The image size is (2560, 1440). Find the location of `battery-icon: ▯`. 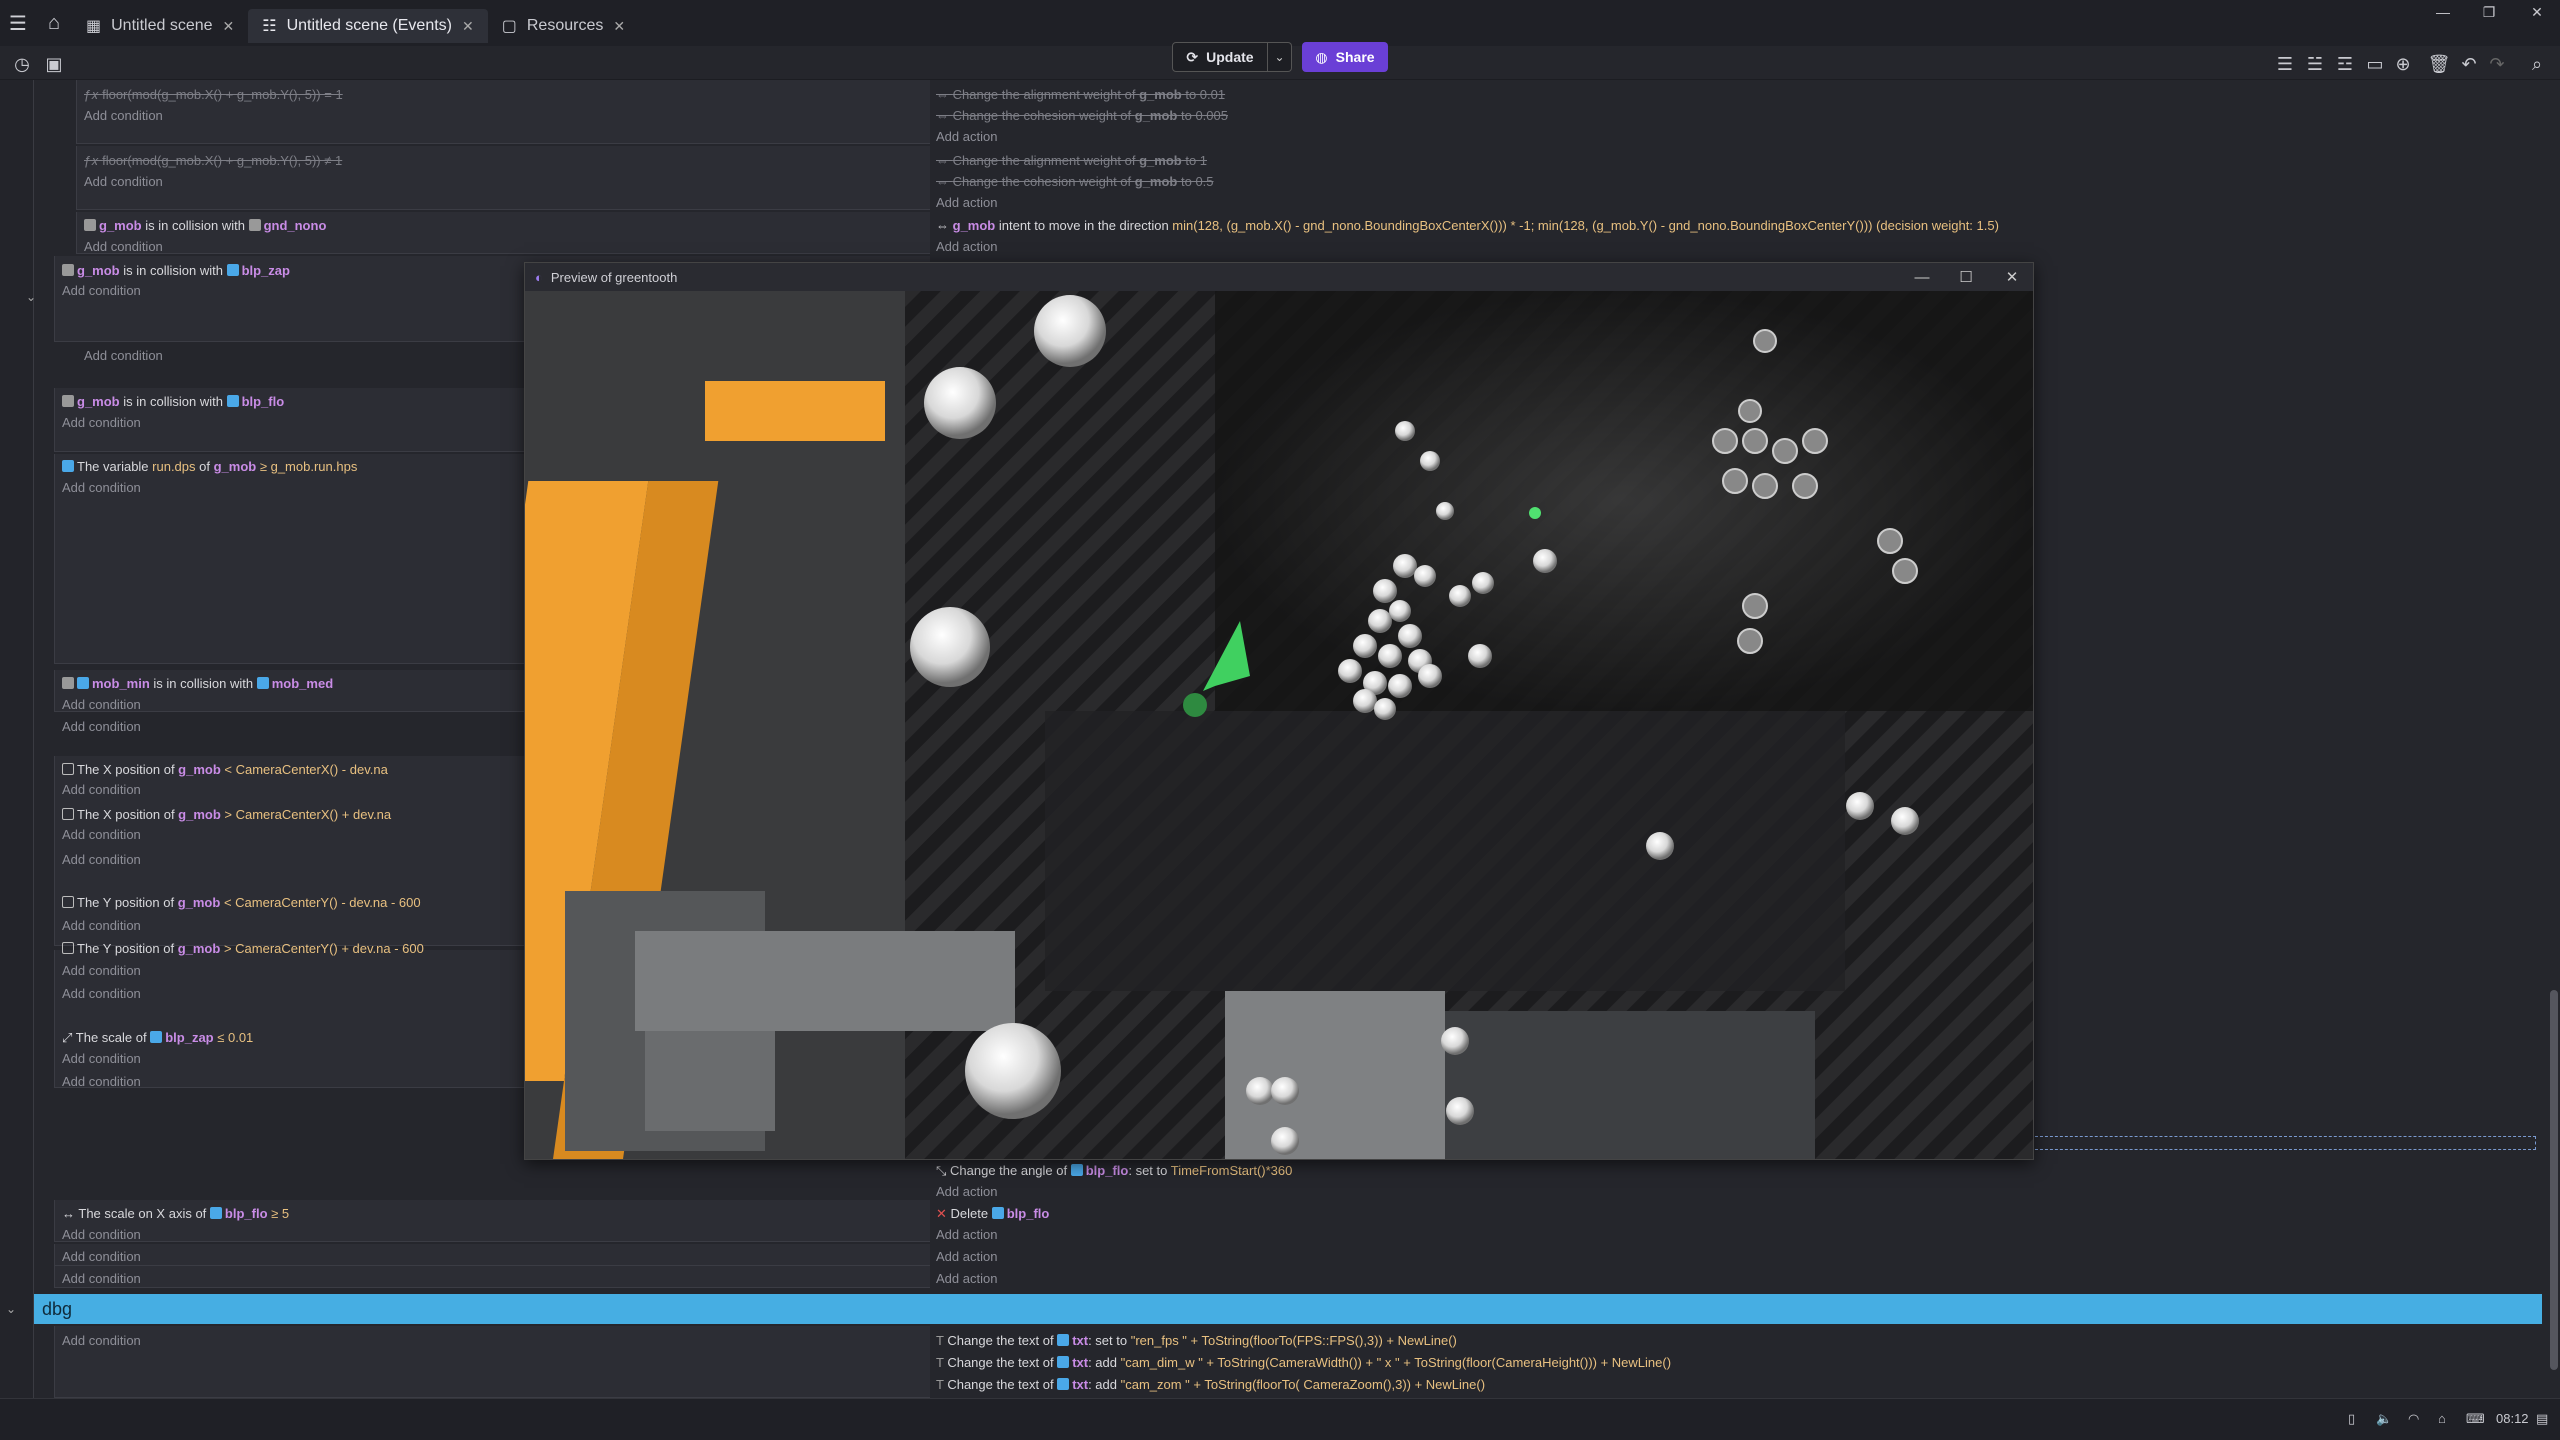

battery-icon: ▯ is located at coordinates (2351, 1419).